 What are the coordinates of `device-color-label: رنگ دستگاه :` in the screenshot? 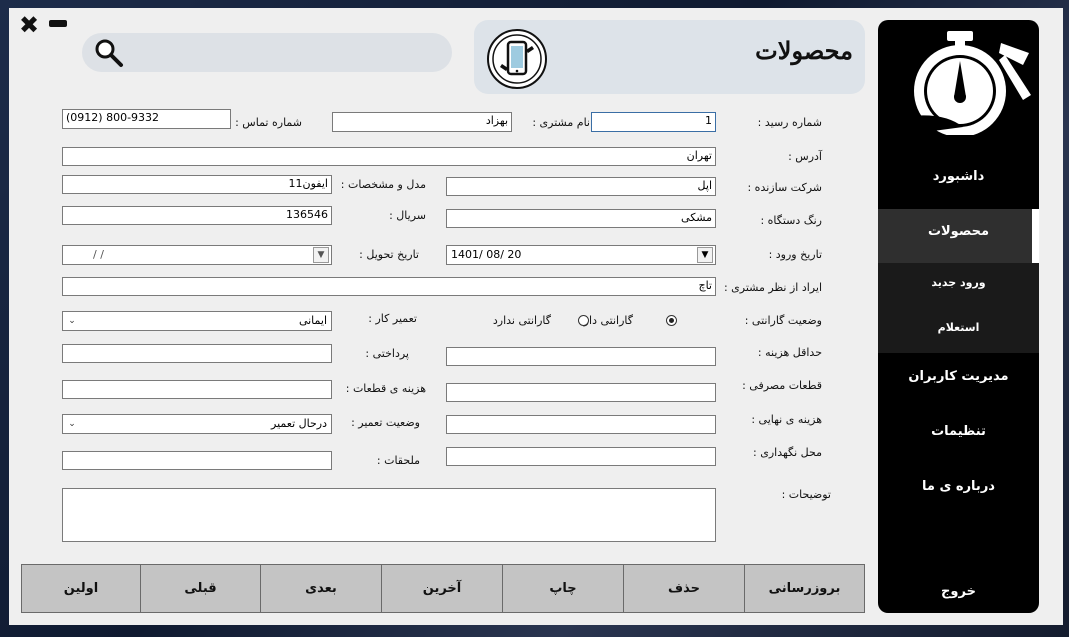 It's located at (791, 220).